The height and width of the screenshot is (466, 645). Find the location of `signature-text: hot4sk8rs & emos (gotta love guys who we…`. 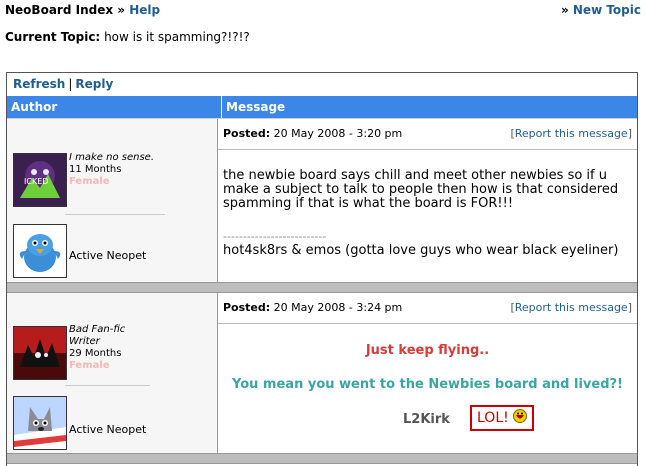

signature-text: hot4sk8rs & emos (gotta love guys who we… is located at coordinates (421, 250).